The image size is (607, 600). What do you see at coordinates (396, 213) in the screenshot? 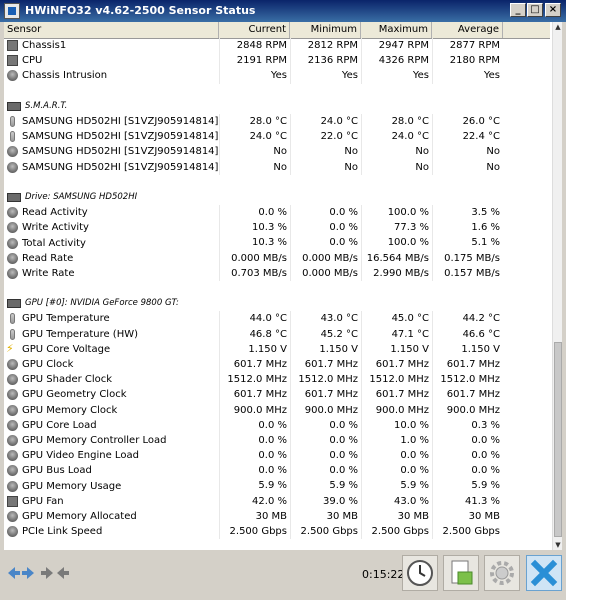
I see `maximum-value-cell: 100.0 %` at bounding box center [396, 213].